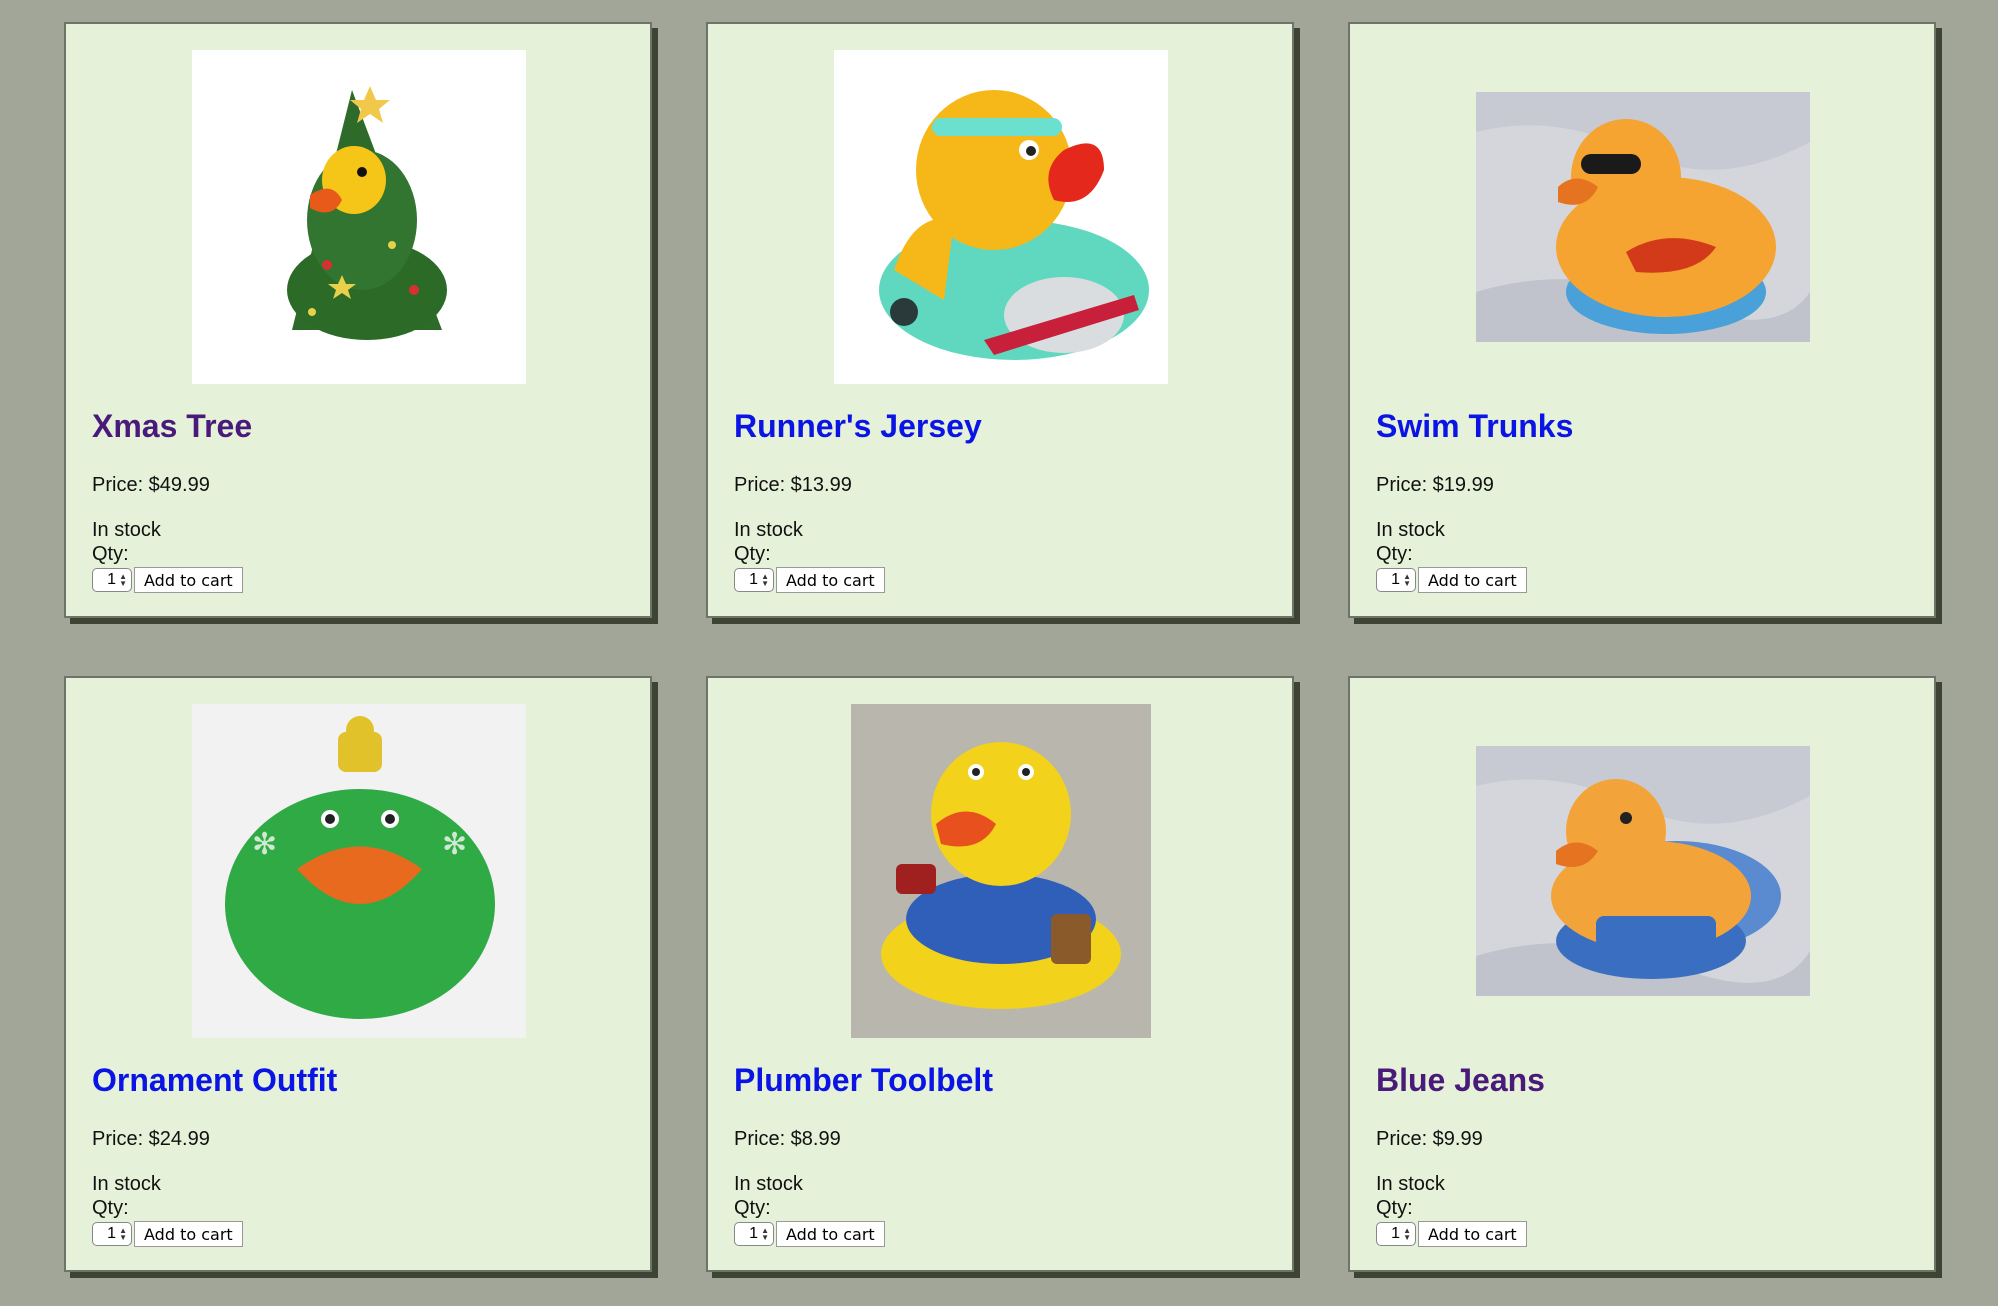 The width and height of the screenshot is (1998, 1306). What do you see at coordinates (1435, 485) in the screenshot?
I see `product-price: Price: $19.99` at bounding box center [1435, 485].